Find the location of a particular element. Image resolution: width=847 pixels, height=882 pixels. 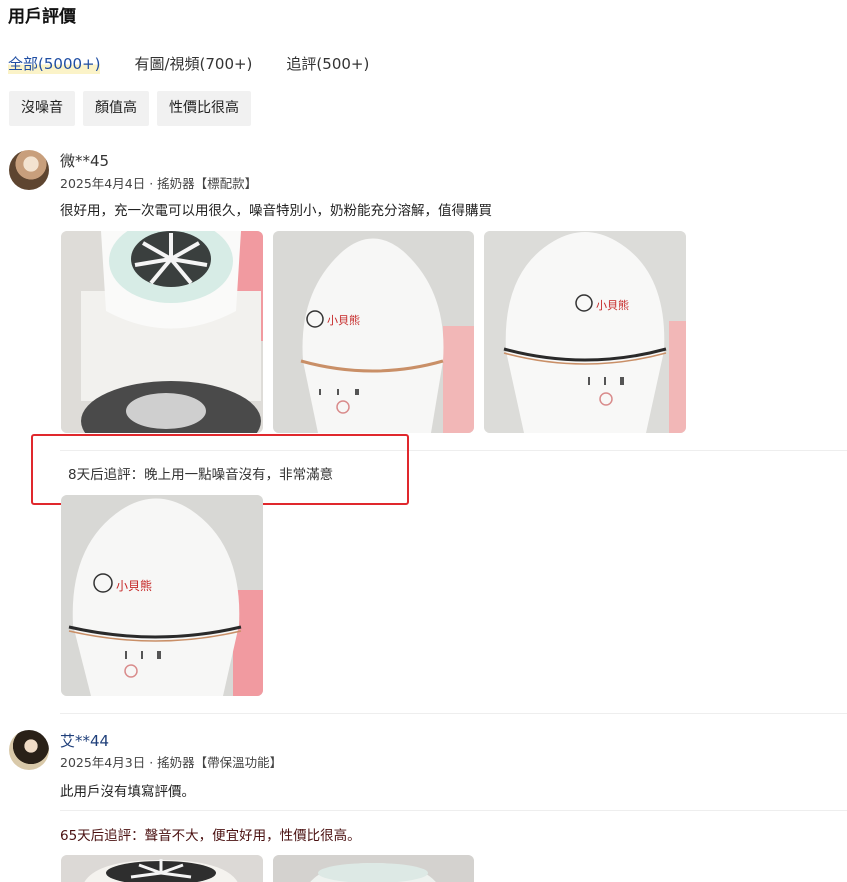

review-meta: 2025年4月3日 · 搖奶器【帶保溫功能】 is located at coordinates (171, 762).